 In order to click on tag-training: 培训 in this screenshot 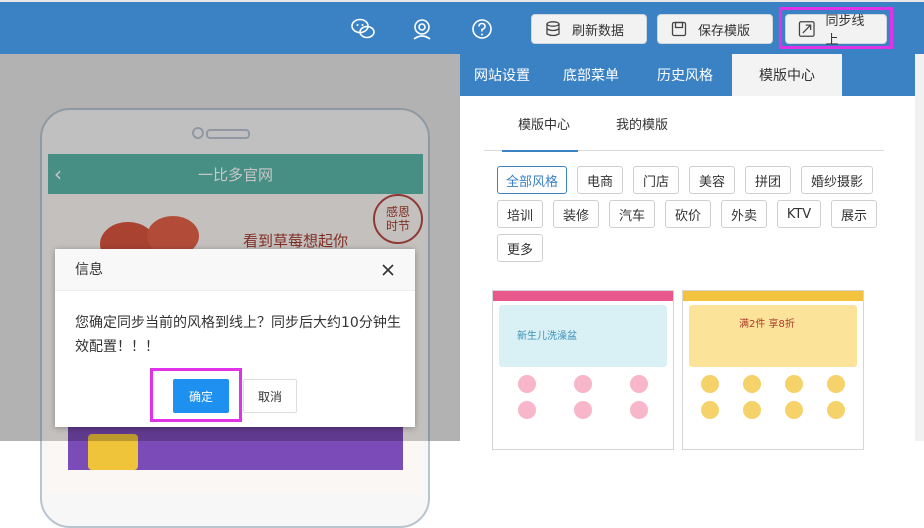, I will do `click(520, 214)`.